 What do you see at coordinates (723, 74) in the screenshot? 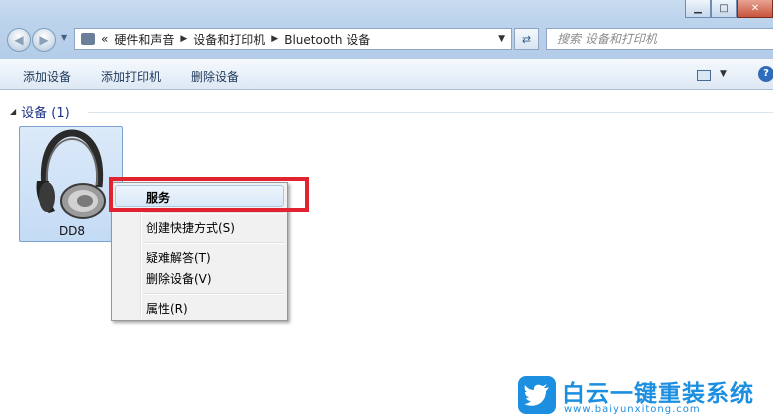
I see `view-options-dropdown-icon: ▼` at bounding box center [723, 74].